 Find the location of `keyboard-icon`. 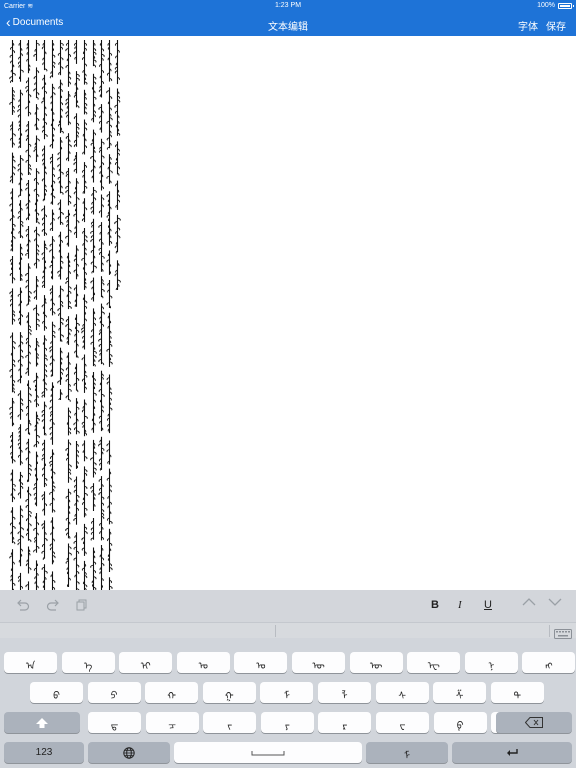

keyboard-icon is located at coordinates (563, 634).